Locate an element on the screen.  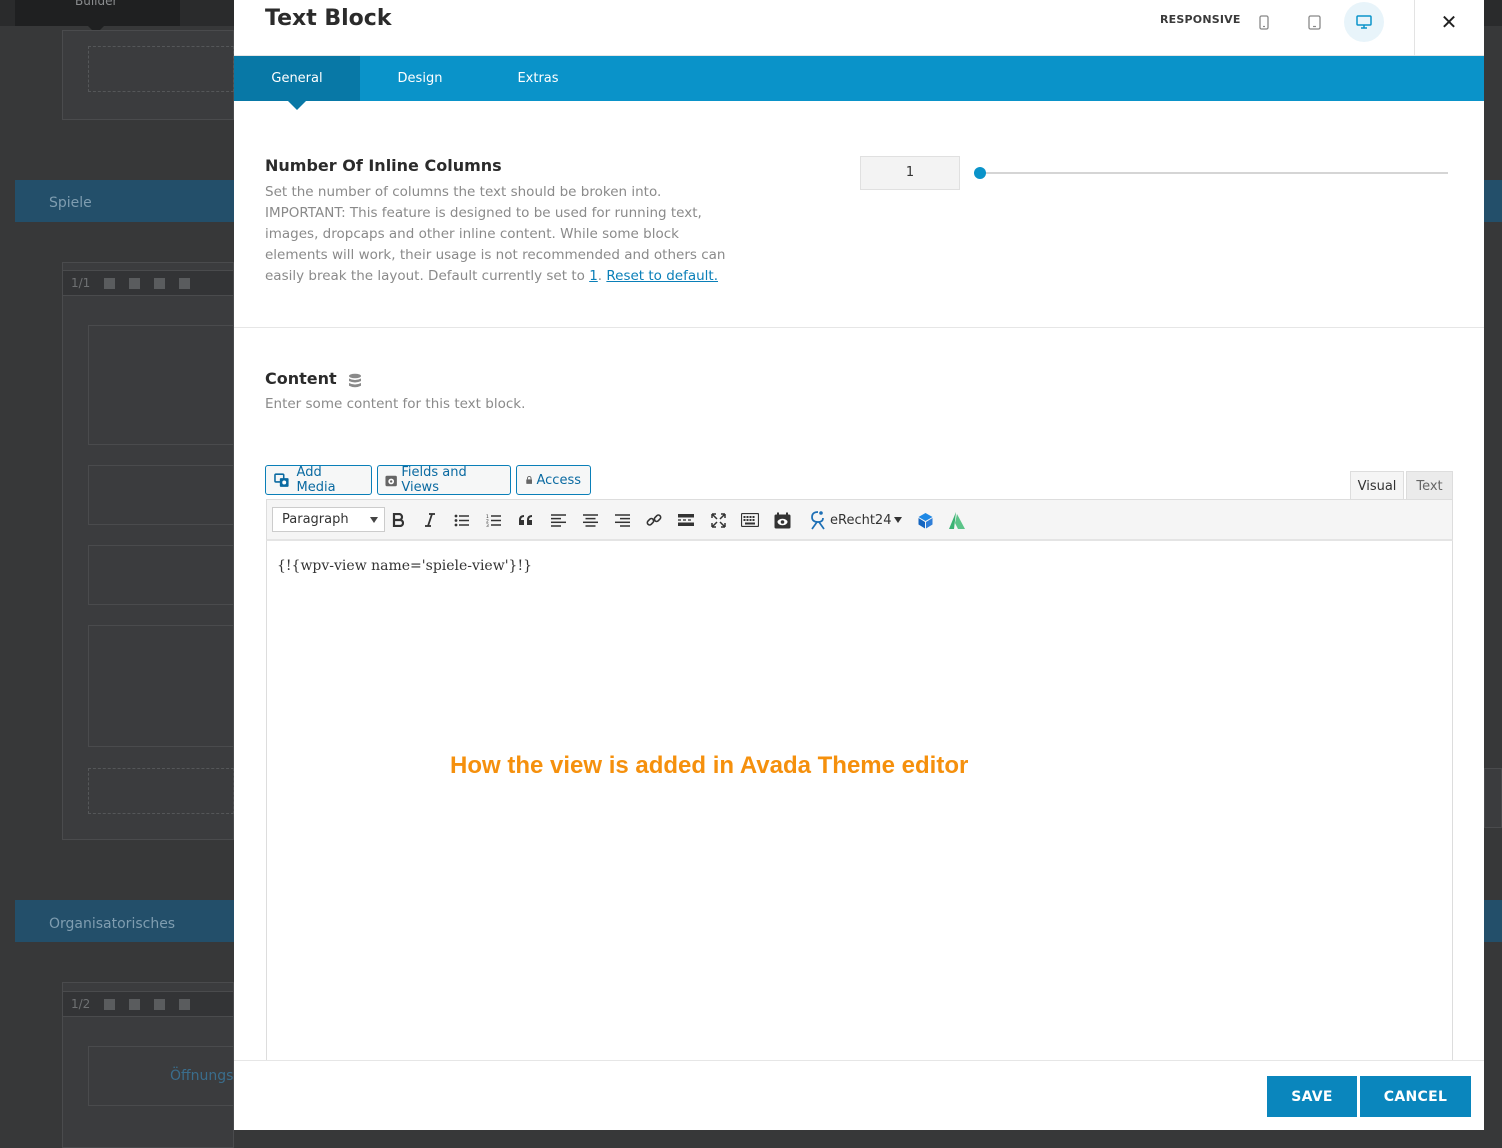
desktop-icon is located at coordinates (1364, 22).